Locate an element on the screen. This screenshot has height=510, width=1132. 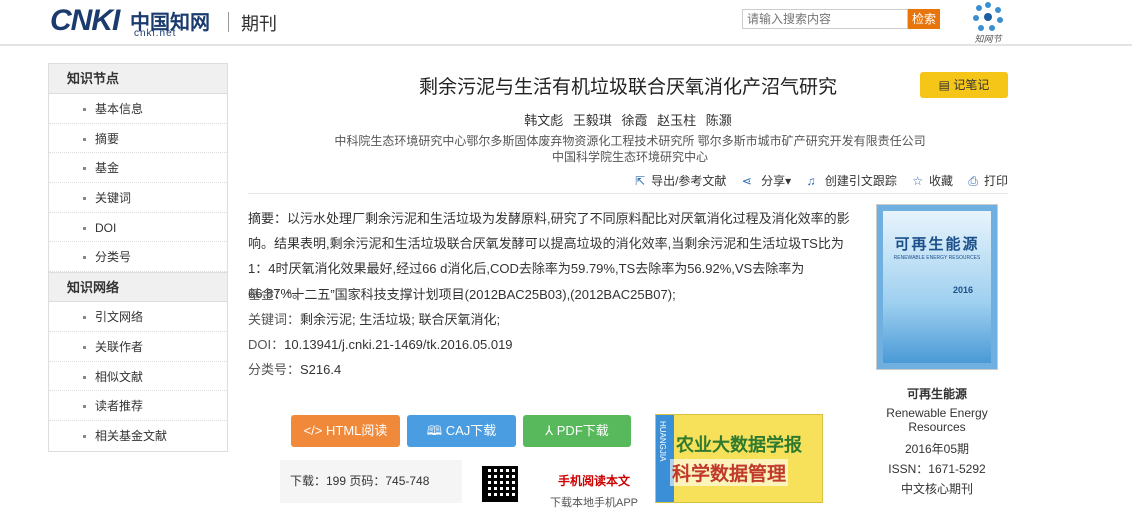
book-icon: 🕮 is located at coordinates (436, 430).